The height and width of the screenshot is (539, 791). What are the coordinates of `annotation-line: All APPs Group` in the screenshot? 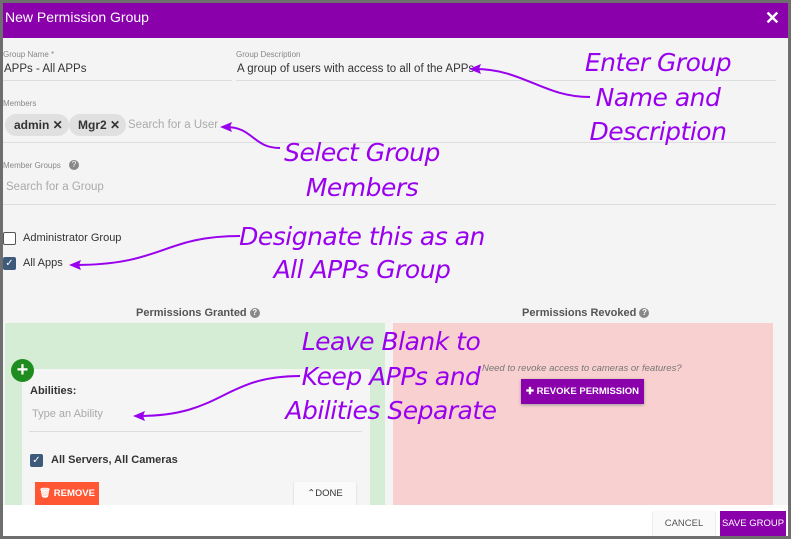 It's located at (362, 269).